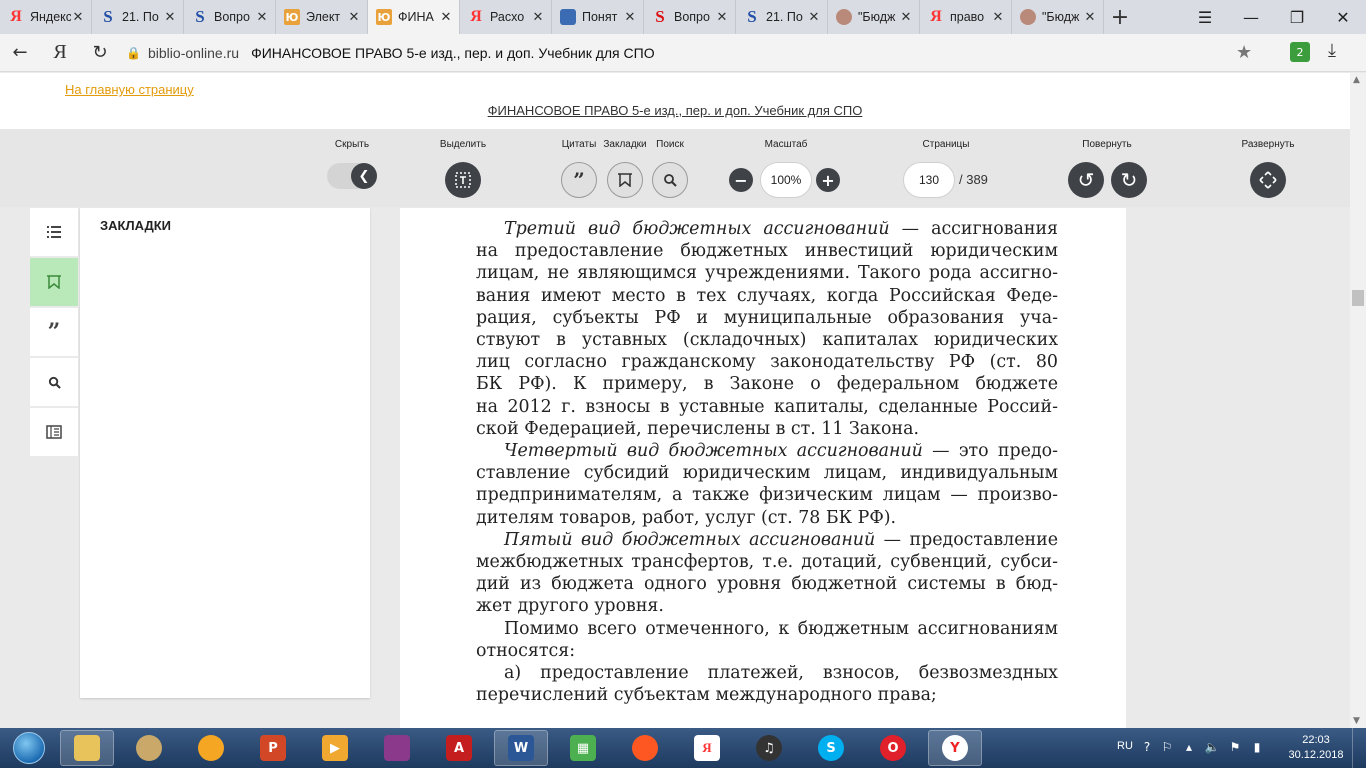  I want to click on download-icon: ⤓, so click(1332, 50).